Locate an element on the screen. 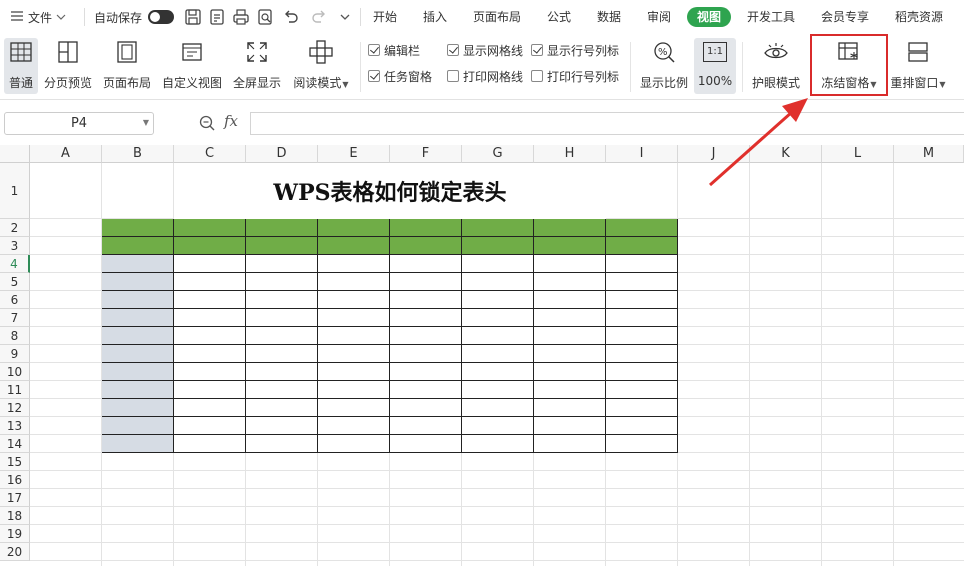 This screenshot has width=964, height=566. show-headers-checkbox: 显示行号列标 is located at coordinates (575, 50).